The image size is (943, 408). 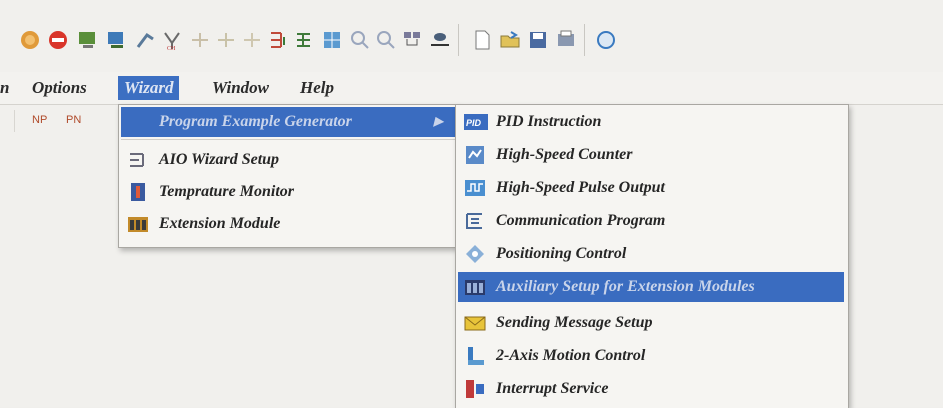 I want to click on menu-item-label: 2-Axis Motion Control, so click(x=571, y=355).